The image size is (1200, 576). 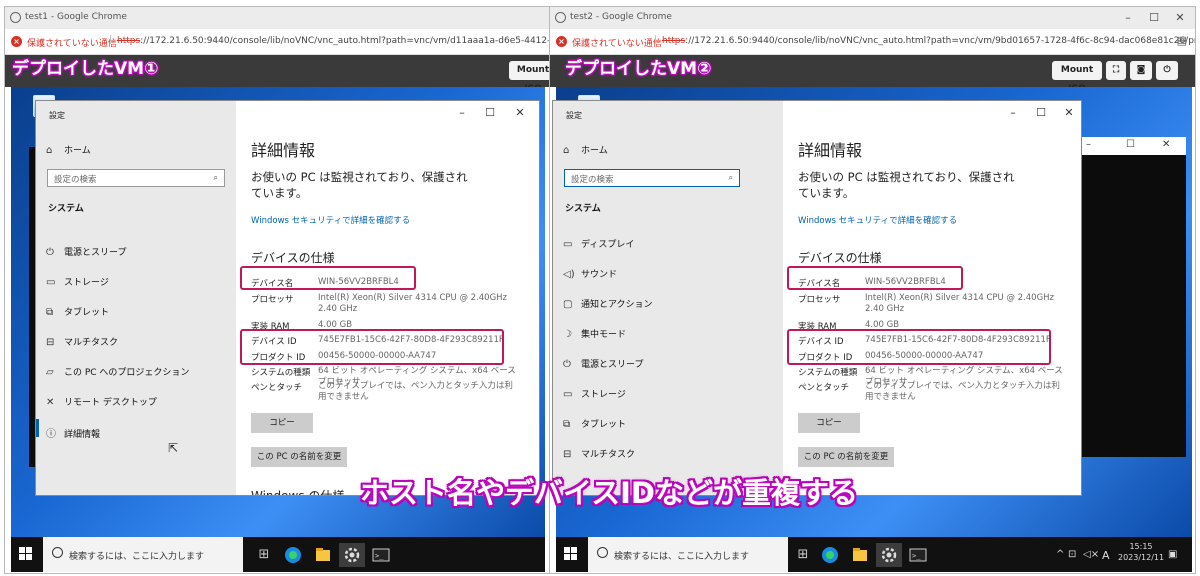 What do you see at coordinates (73, 432) in the screenshot?
I see `nav-about: ⓘ 詳細情報` at bounding box center [73, 432].